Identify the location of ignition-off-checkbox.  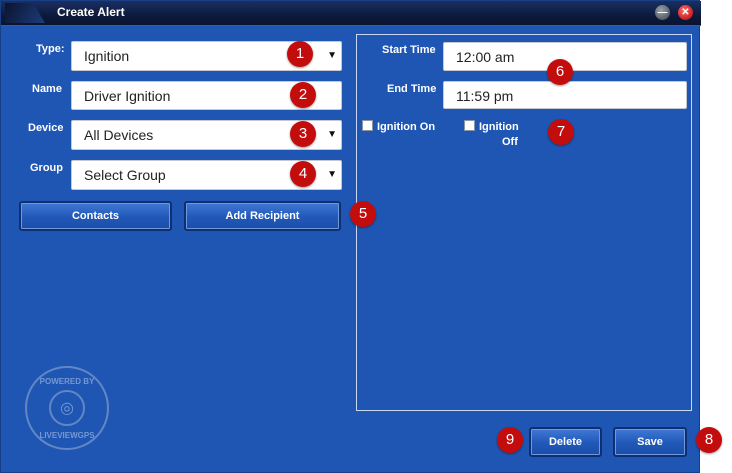
(469, 125).